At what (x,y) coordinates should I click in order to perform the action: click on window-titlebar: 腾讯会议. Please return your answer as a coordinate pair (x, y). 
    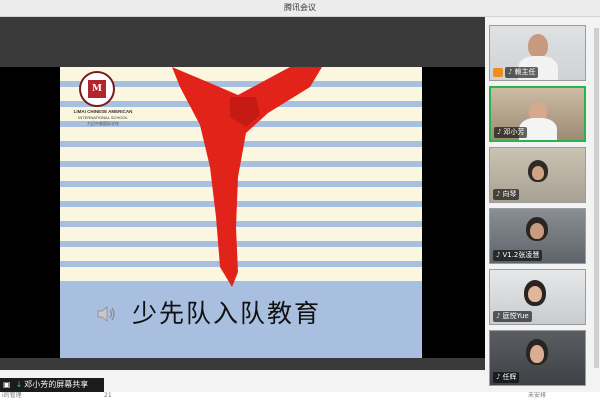
    Looking at the image, I should click on (300, 8).